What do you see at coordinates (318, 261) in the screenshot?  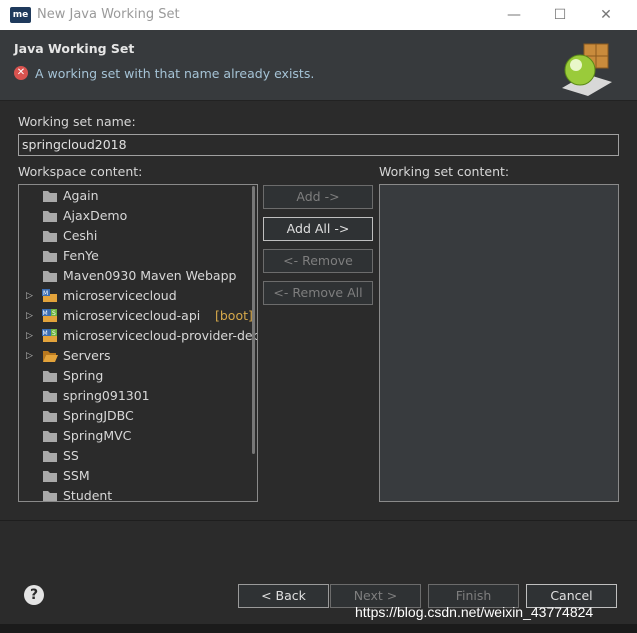 I see `remove-button: <- Remove` at bounding box center [318, 261].